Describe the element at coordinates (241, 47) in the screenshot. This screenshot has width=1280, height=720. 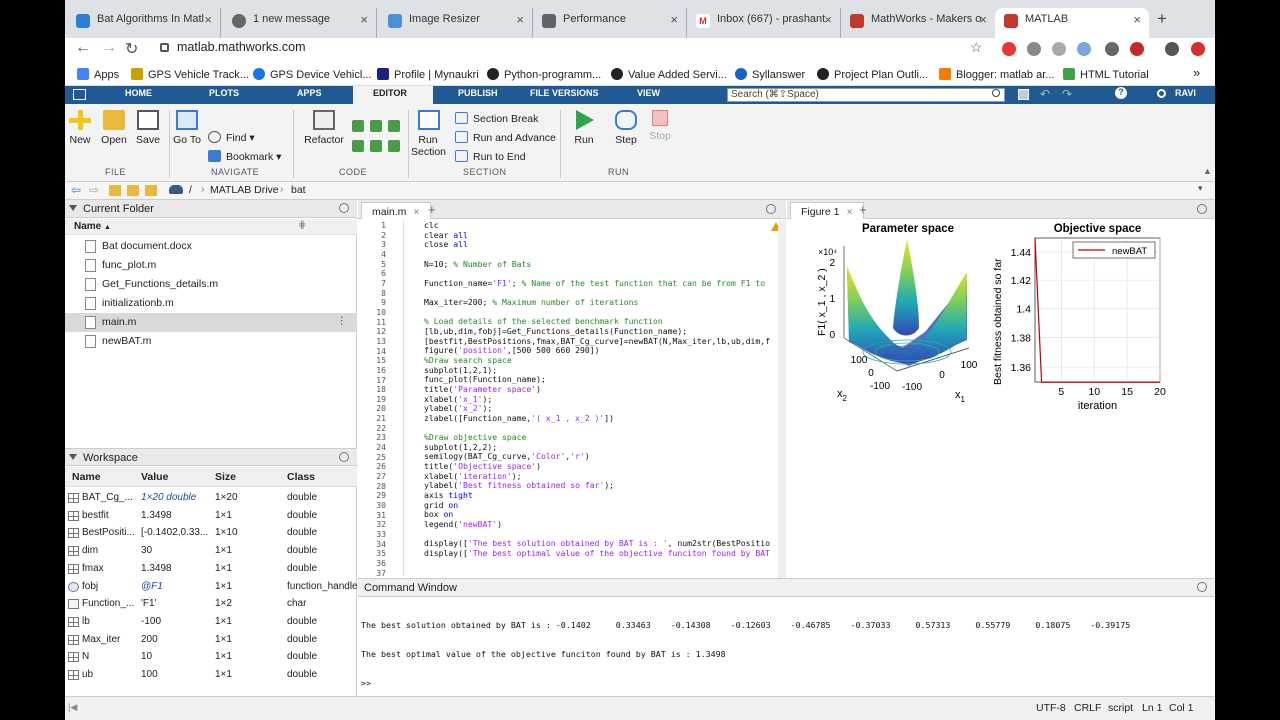
I see `url-field: matlab.mathworks.com` at that location.